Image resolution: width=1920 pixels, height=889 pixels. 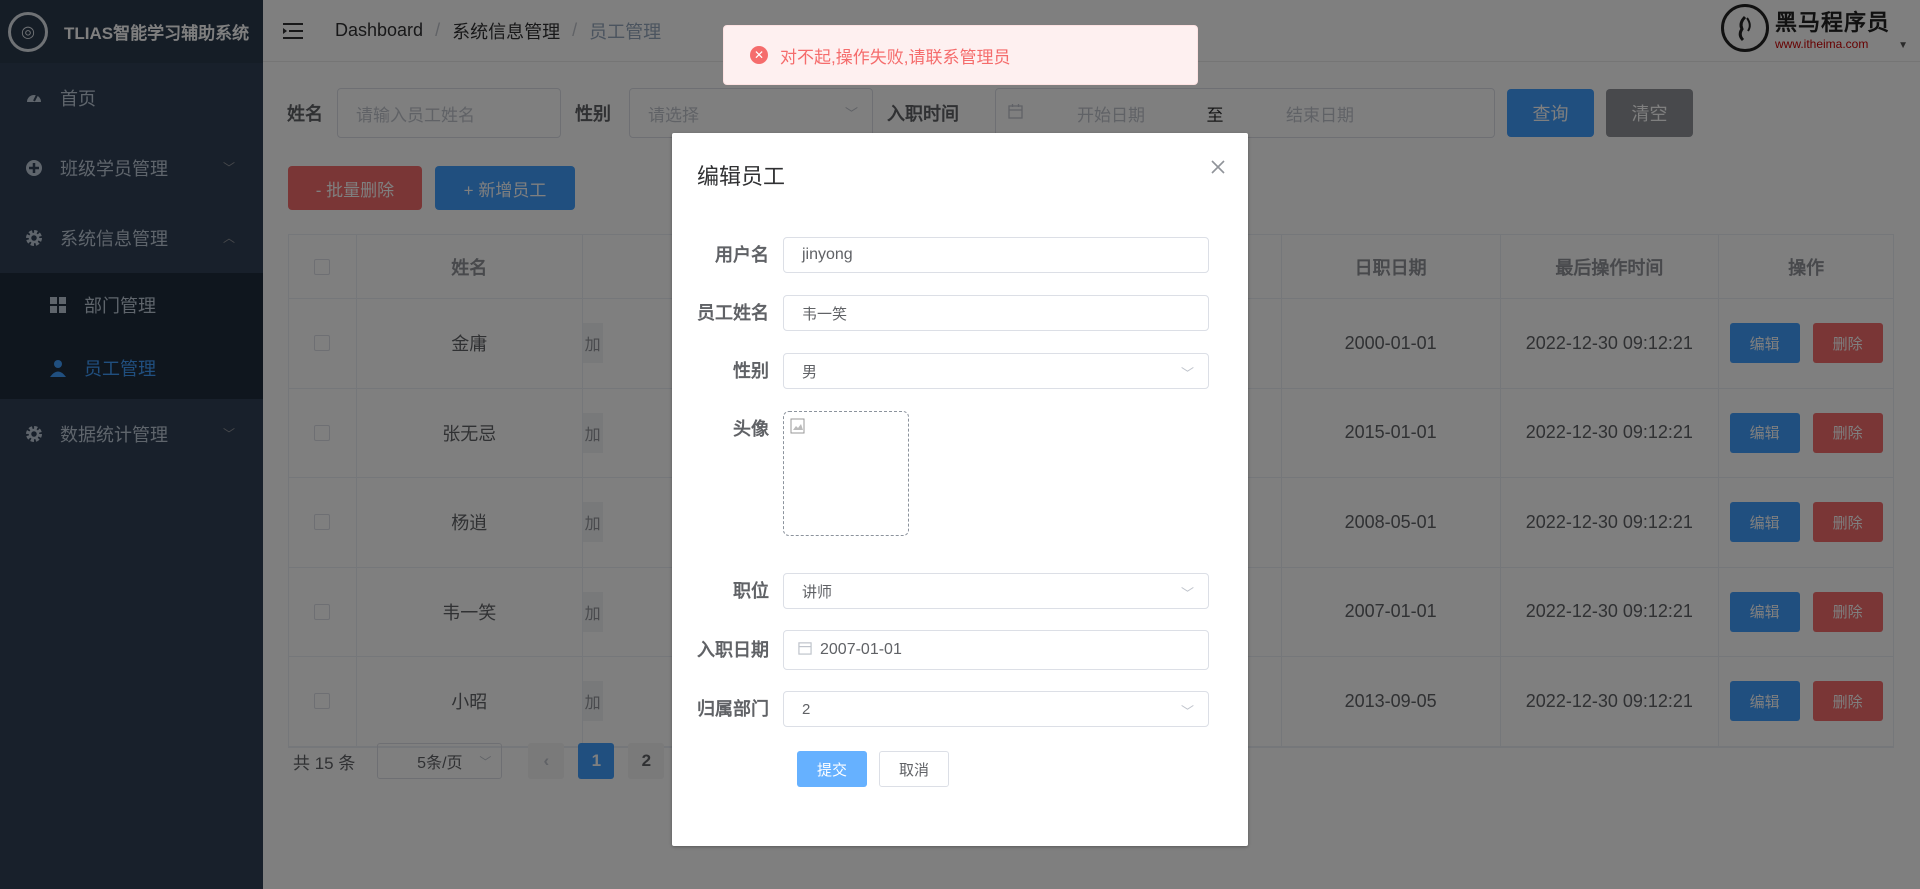 What do you see at coordinates (825, 314) in the screenshot?
I see `employee-name-value: 韦一笑` at bounding box center [825, 314].